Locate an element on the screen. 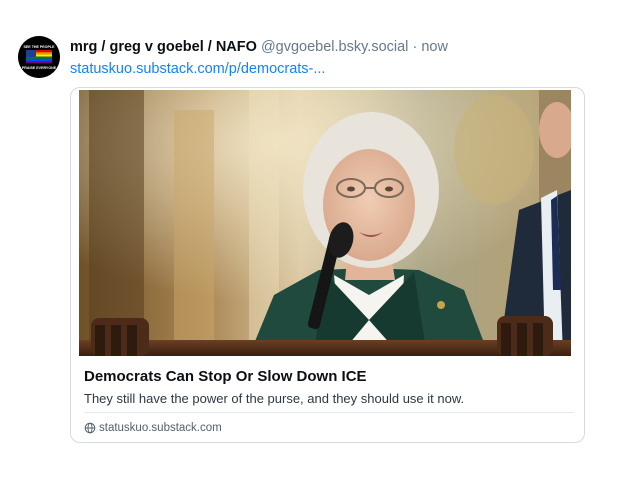 Image resolution: width=620 pixels, height=480 pixels. globe-icon is located at coordinates (90, 428).